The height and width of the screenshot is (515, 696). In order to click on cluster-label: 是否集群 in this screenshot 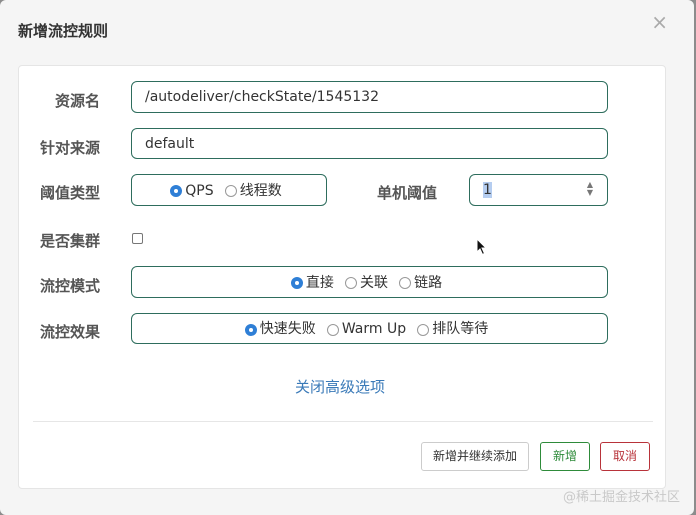, I will do `click(70, 241)`.